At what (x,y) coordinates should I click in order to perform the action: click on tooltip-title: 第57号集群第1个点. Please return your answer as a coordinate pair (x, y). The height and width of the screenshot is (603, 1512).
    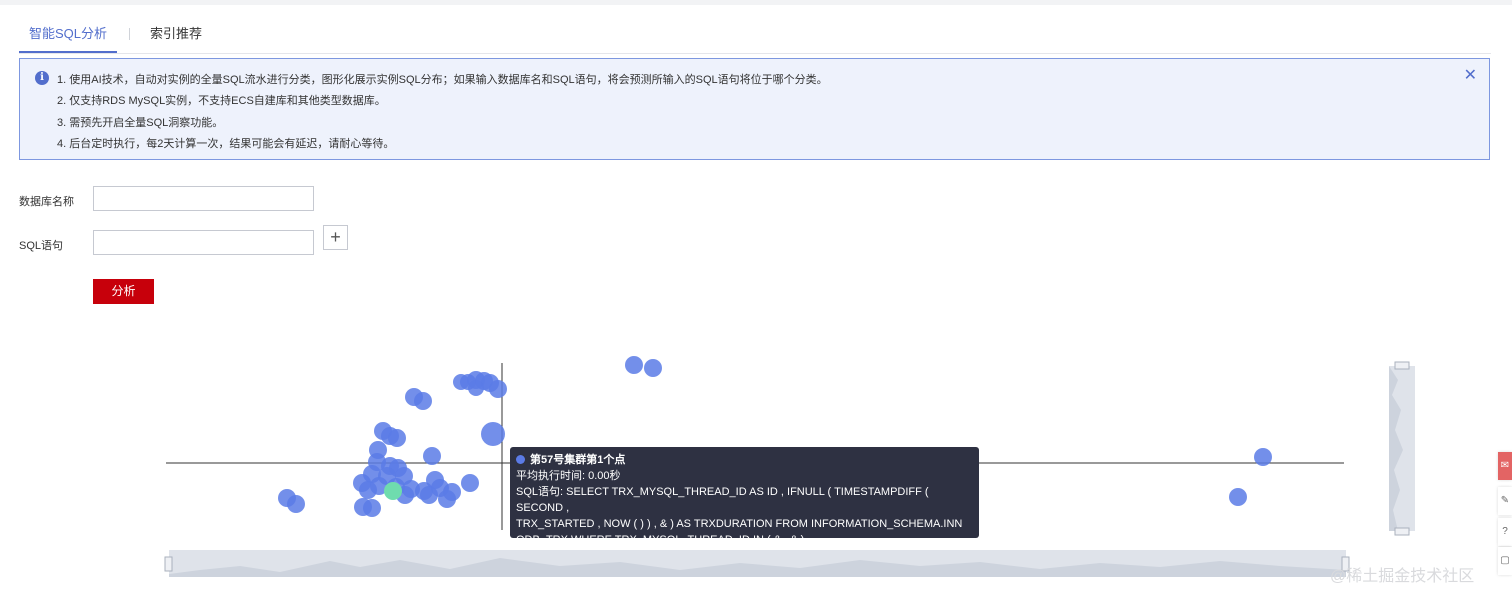
    Looking at the image, I should click on (578, 460).